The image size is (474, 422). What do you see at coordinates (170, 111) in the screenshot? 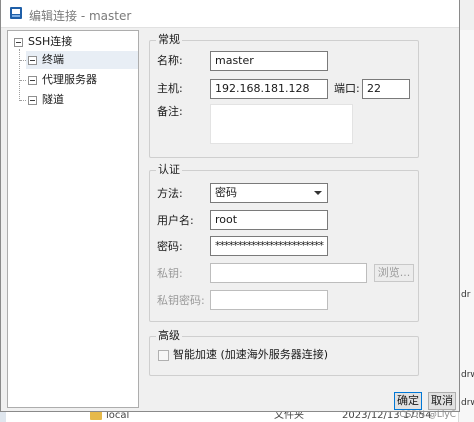
I see `note-label: 备注:` at bounding box center [170, 111].